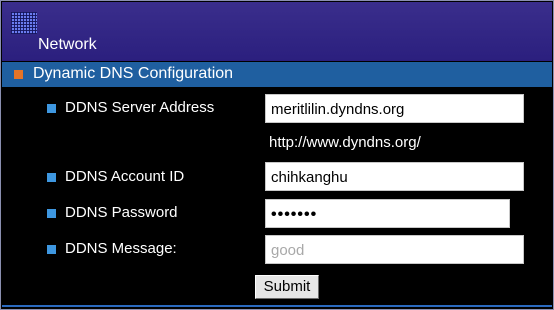  Describe the element at coordinates (387, 213) in the screenshot. I see `password-input: •••••••` at that location.